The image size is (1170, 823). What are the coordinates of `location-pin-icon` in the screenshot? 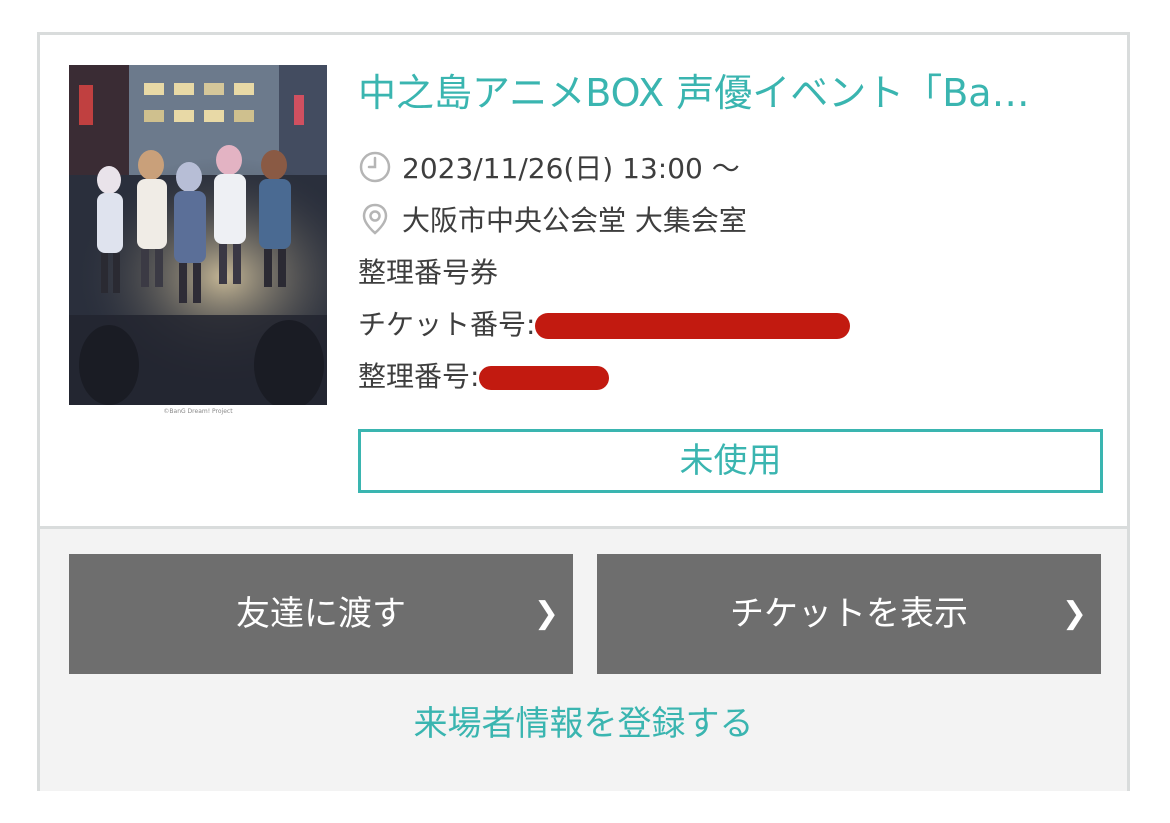 It's located at (375, 219).